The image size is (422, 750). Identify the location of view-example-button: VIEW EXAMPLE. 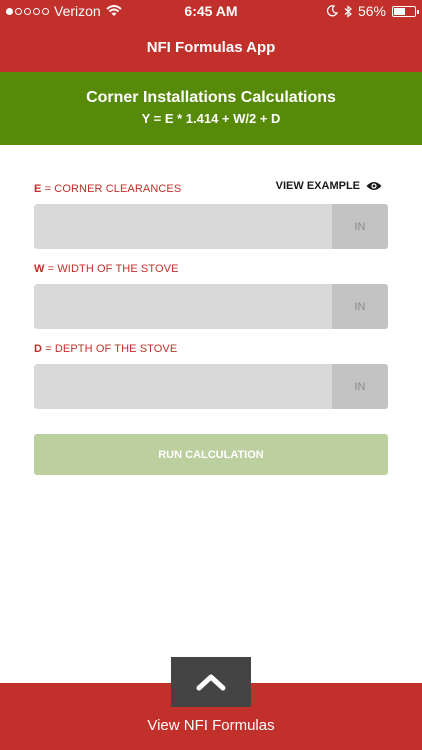
(329, 186).